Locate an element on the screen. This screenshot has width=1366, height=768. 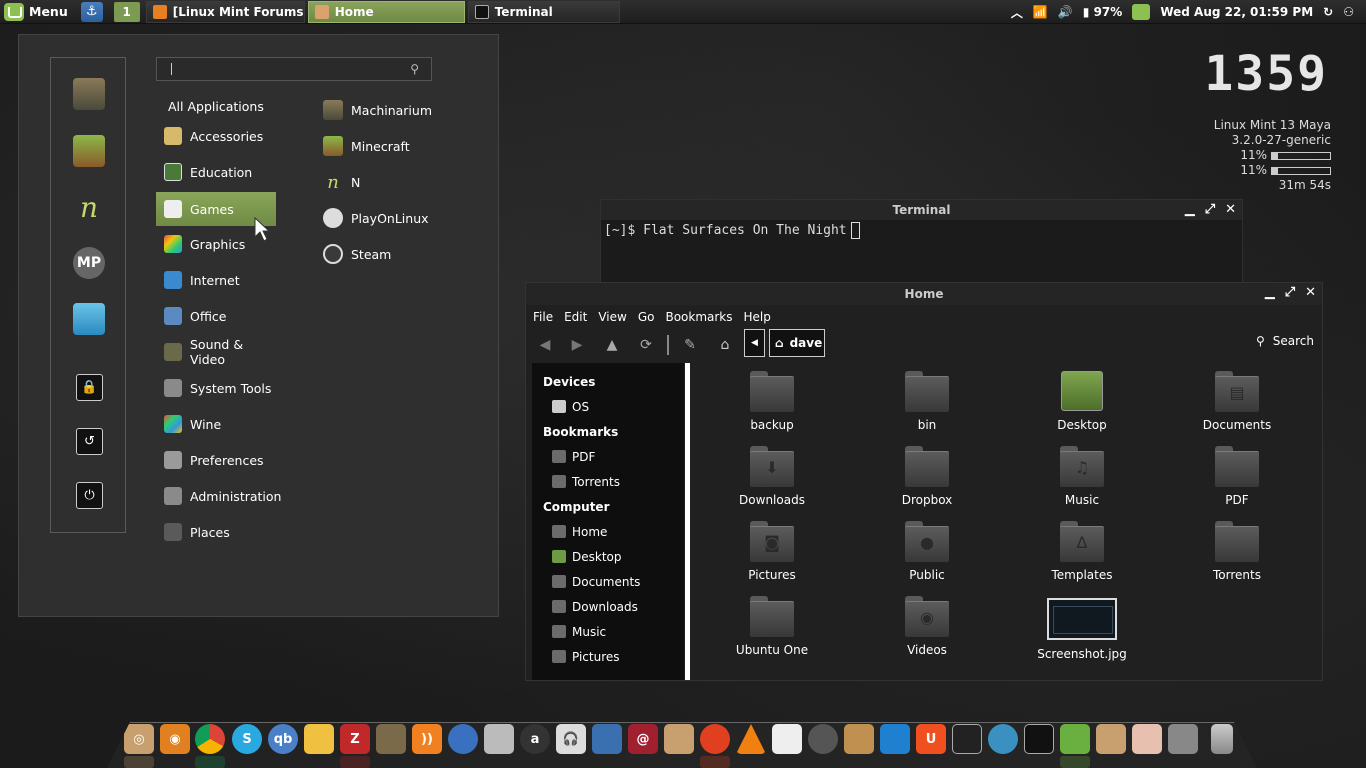
menu-view: View is located at coordinates (612, 317).